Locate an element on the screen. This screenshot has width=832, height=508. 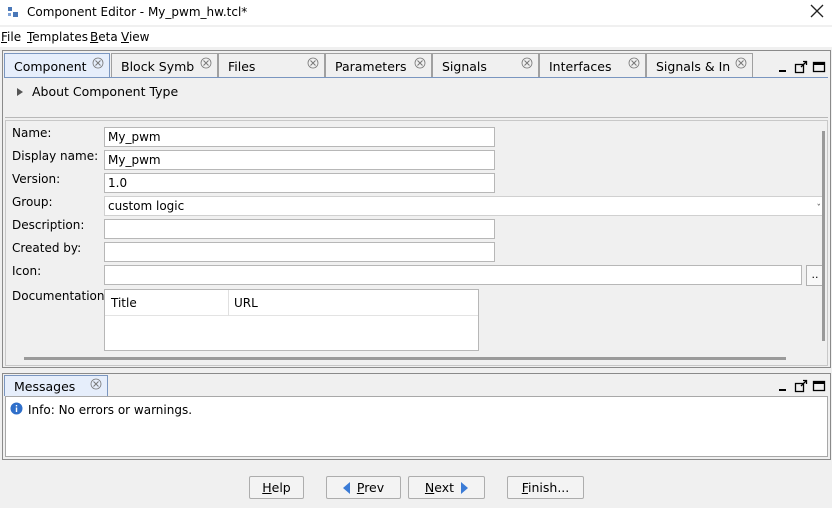
documentation-label: Documentation: is located at coordinates (60, 296).